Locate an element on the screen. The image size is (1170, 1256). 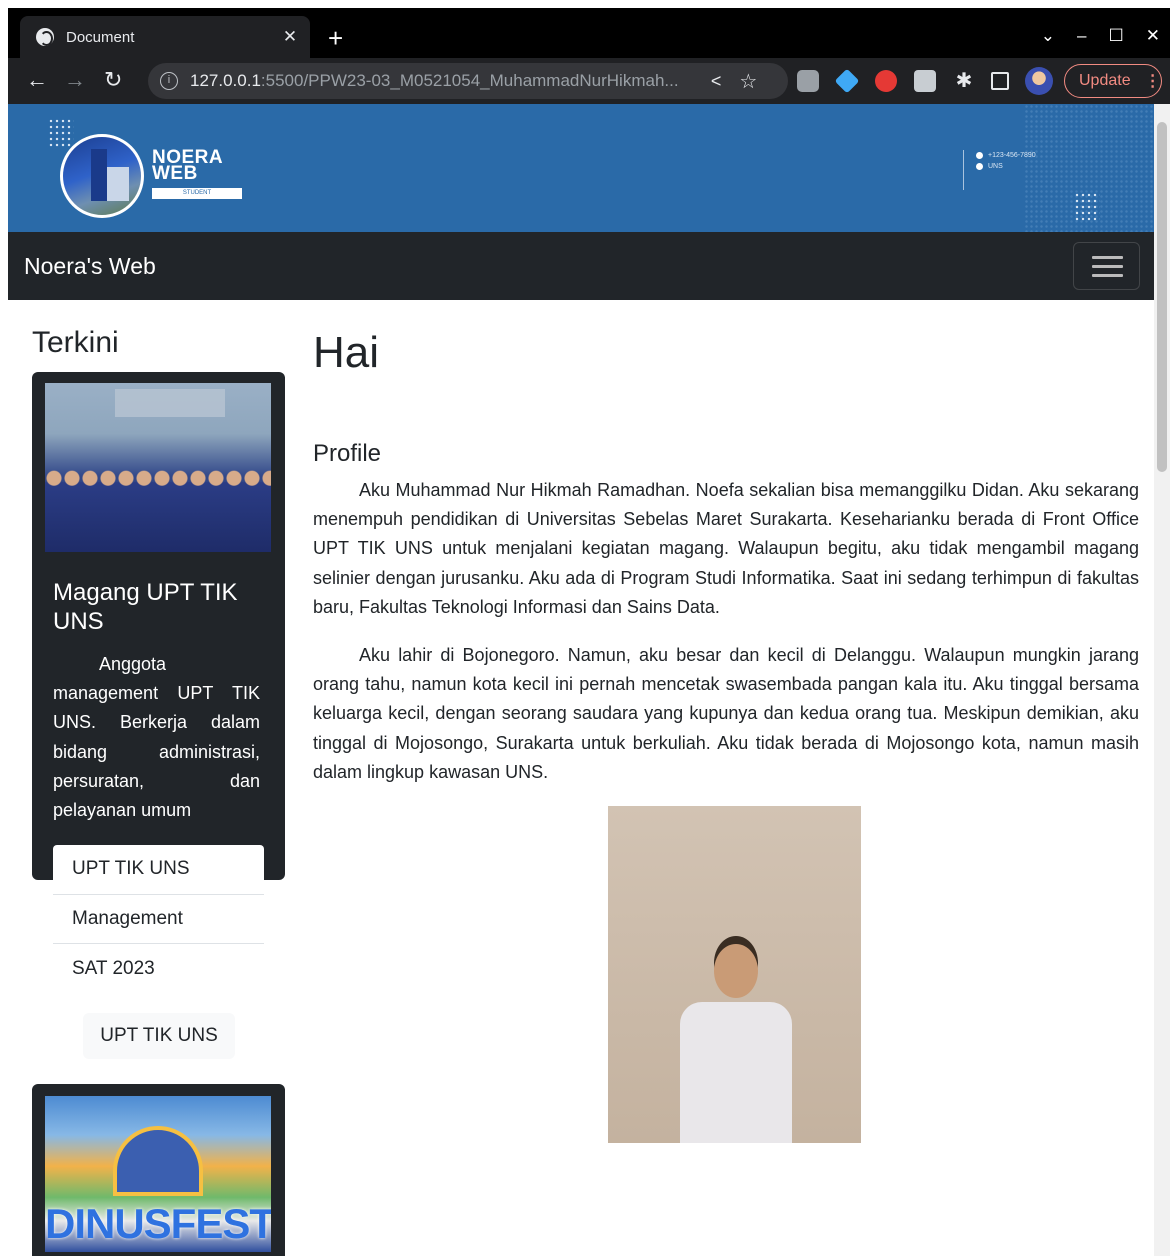
profile-photo is located at coordinates (734, 974).